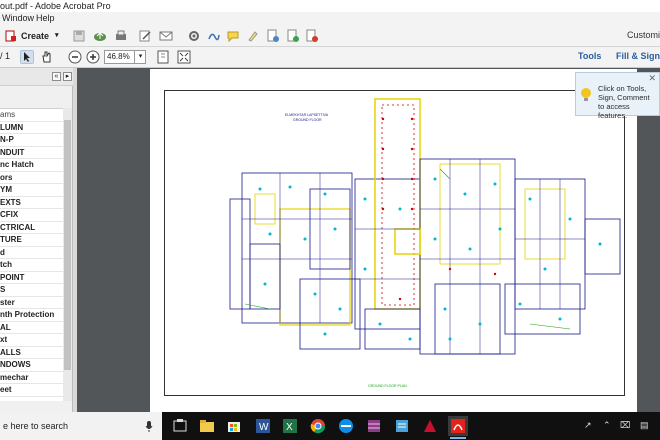 This screenshot has height=440, width=660. What do you see at coordinates (346, 426) in the screenshot?
I see `teamviewer-icon` at bounding box center [346, 426].